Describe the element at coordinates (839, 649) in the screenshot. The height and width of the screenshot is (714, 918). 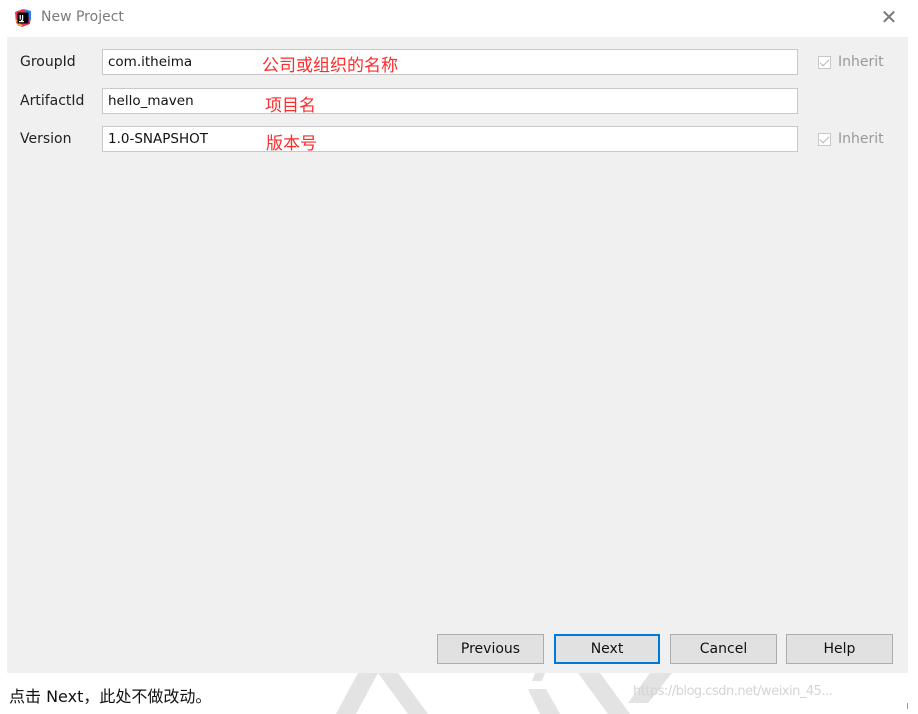
I see `help-button: Help` at that location.